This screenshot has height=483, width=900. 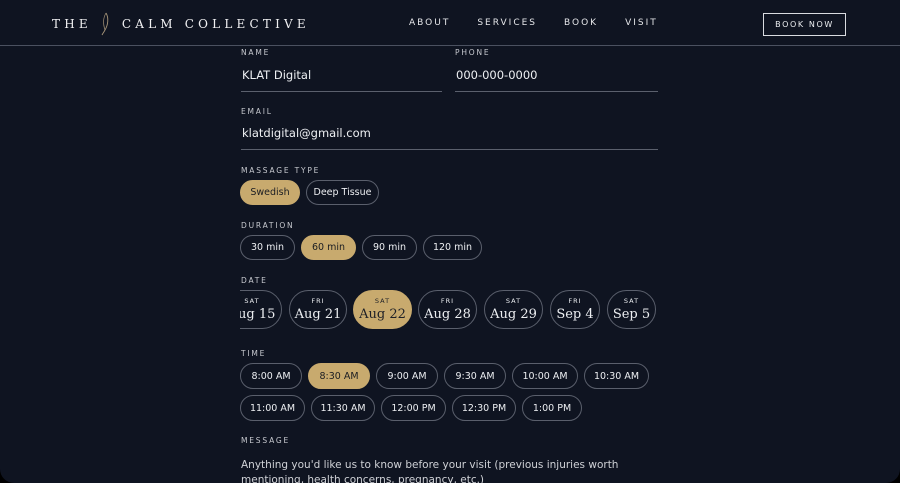 What do you see at coordinates (447, 314) in the screenshot?
I see `date-day: Aug 28` at bounding box center [447, 314].